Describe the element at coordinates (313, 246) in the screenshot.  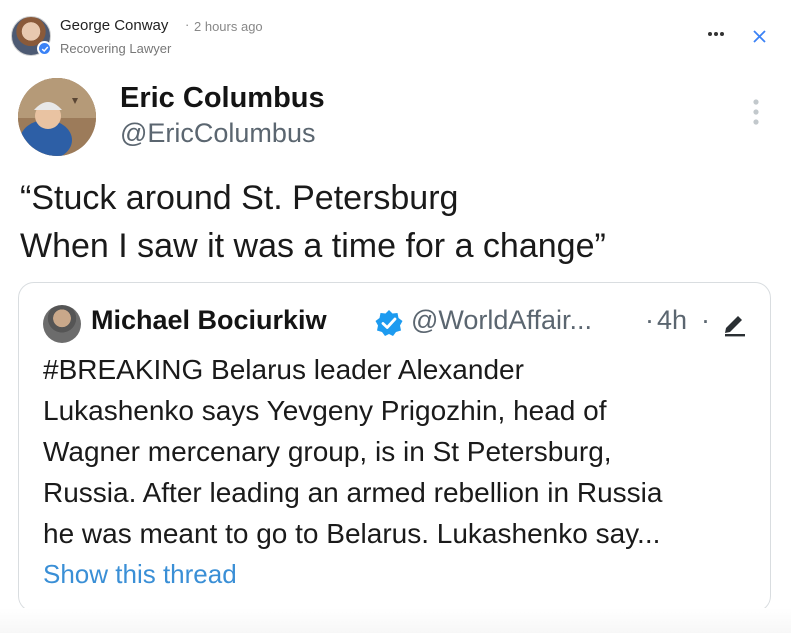
I see `tweet-text-line: When I saw it was a time for a change”` at that location.